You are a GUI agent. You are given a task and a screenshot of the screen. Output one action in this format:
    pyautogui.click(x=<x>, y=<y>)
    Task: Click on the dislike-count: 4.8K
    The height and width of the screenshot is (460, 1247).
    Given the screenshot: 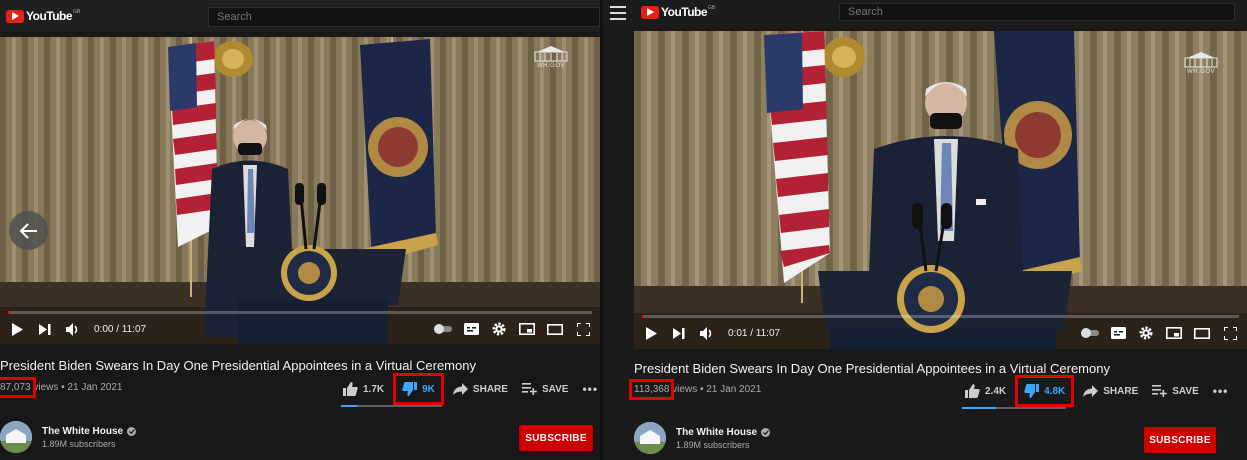 What is the action you would take?
    pyautogui.click(x=1055, y=391)
    